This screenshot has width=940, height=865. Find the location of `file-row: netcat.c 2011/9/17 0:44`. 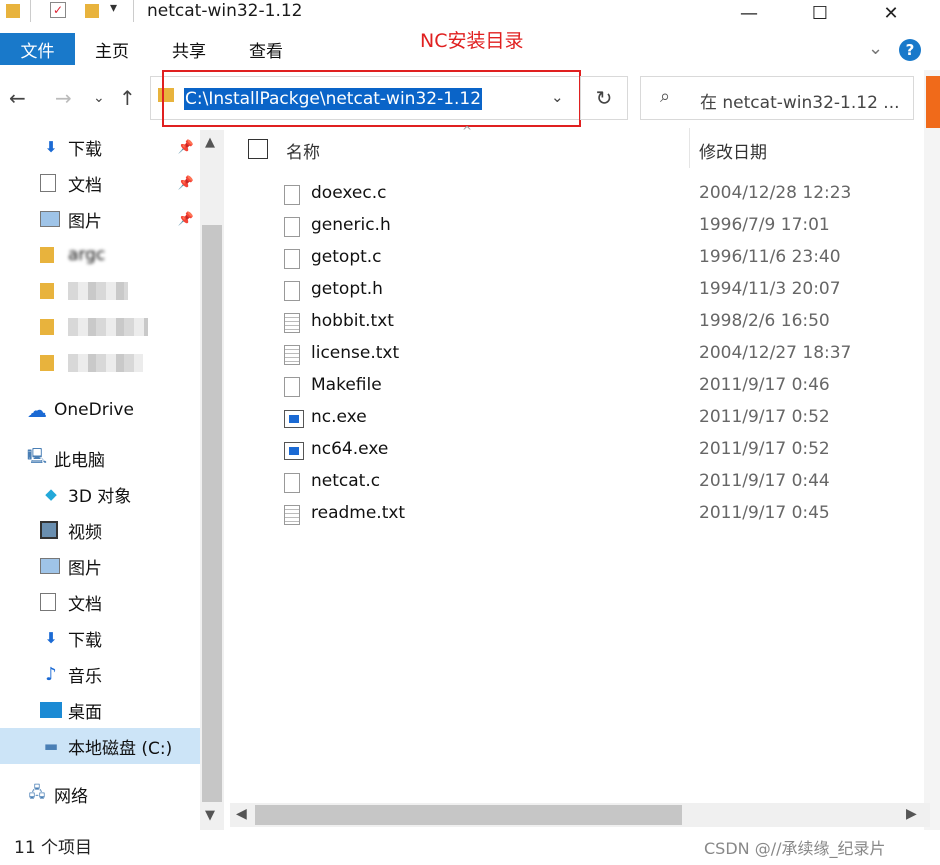

file-row: netcat.c 2011/9/17 0:44 is located at coordinates (580, 483).